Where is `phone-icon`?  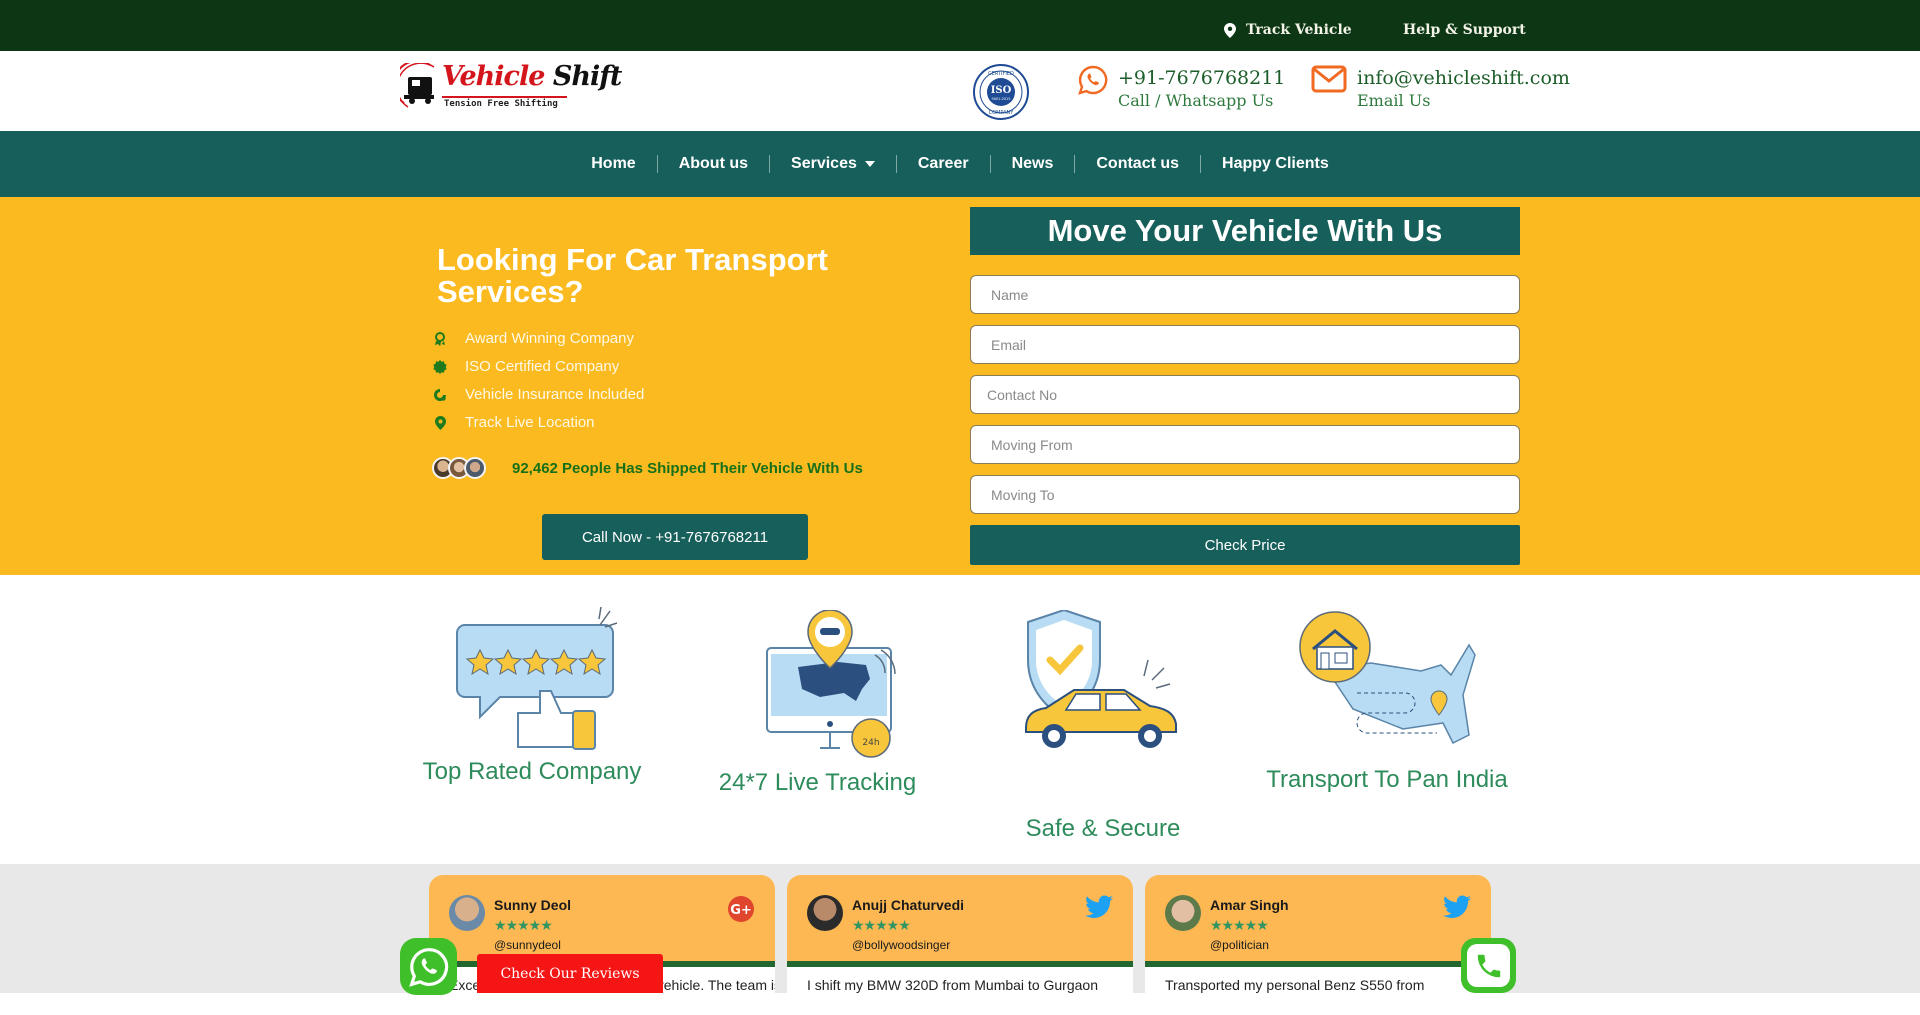
phone-icon is located at coordinates (1488, 965).